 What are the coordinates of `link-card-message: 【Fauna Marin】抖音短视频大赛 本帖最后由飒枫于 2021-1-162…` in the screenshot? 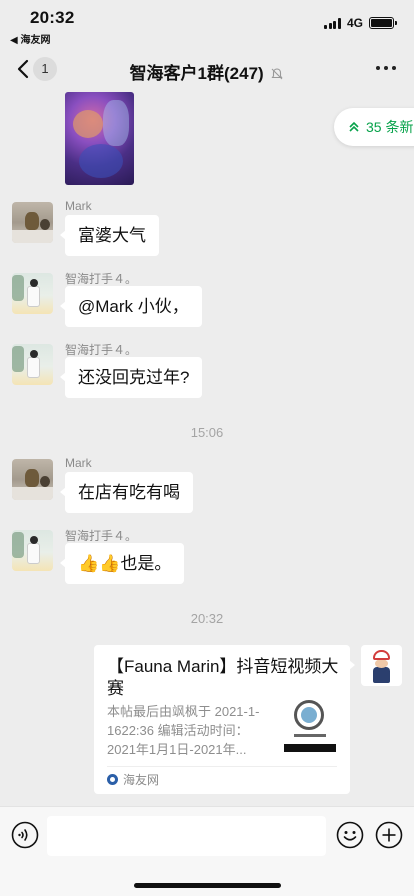 It's located at (224, 719).